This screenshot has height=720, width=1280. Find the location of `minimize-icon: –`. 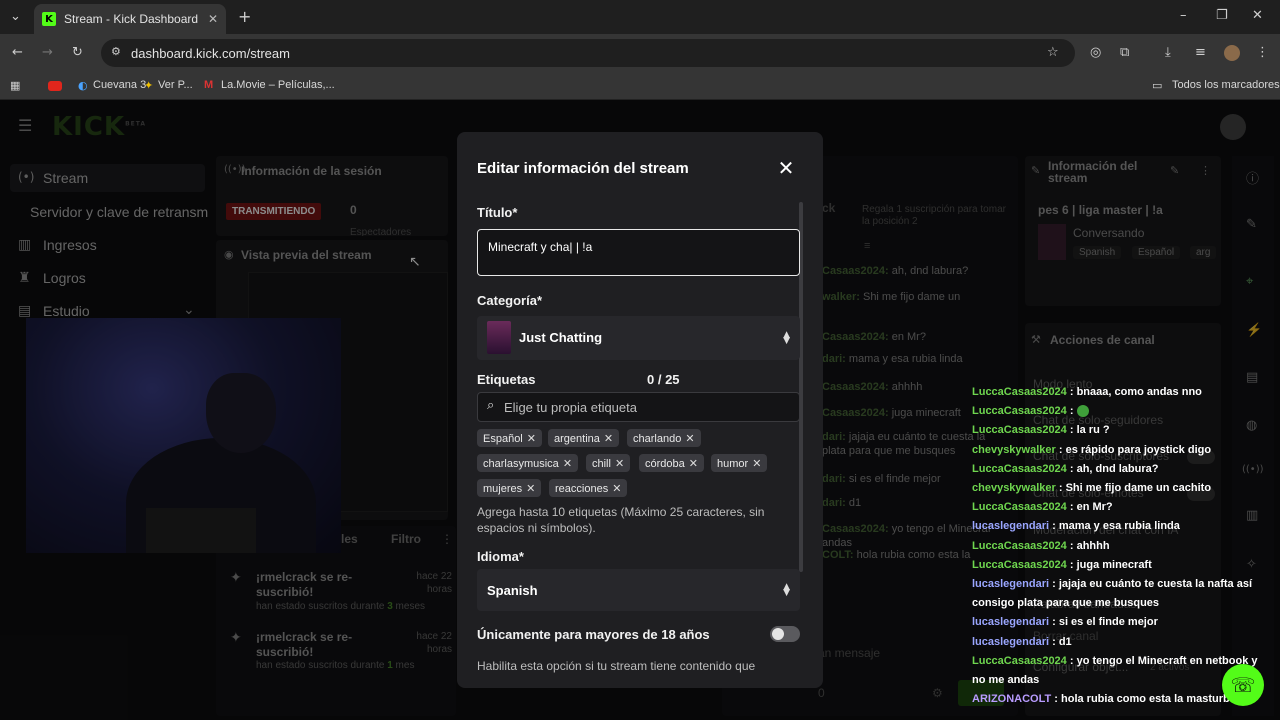

minimize-icon: – is located at coordinates (1183, 15).